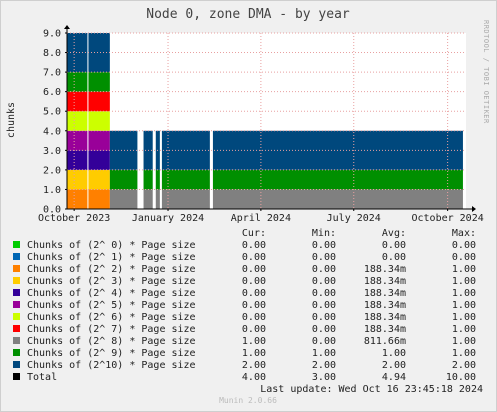 The width and height of the screenshot is (497, 412). What do you see at coordinates (448, 218) in the screenshot?
I see `x-tick-label: October 2024` at bounding box center [448, 218].